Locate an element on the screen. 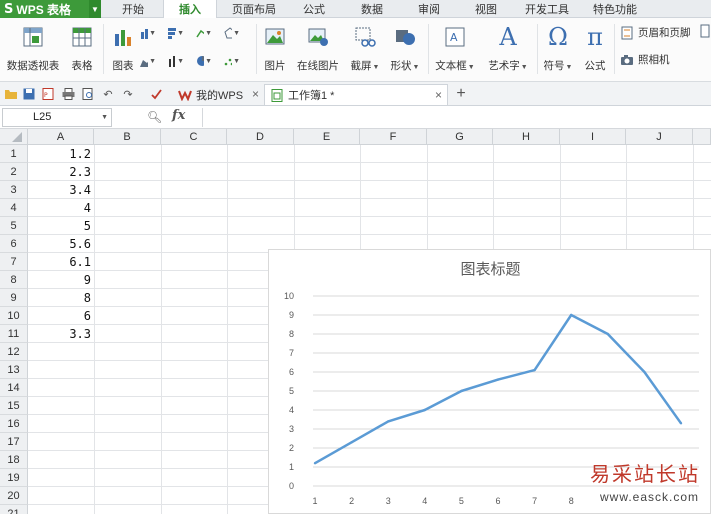  cell-A5: 5 is located at coordinates (61, 226).